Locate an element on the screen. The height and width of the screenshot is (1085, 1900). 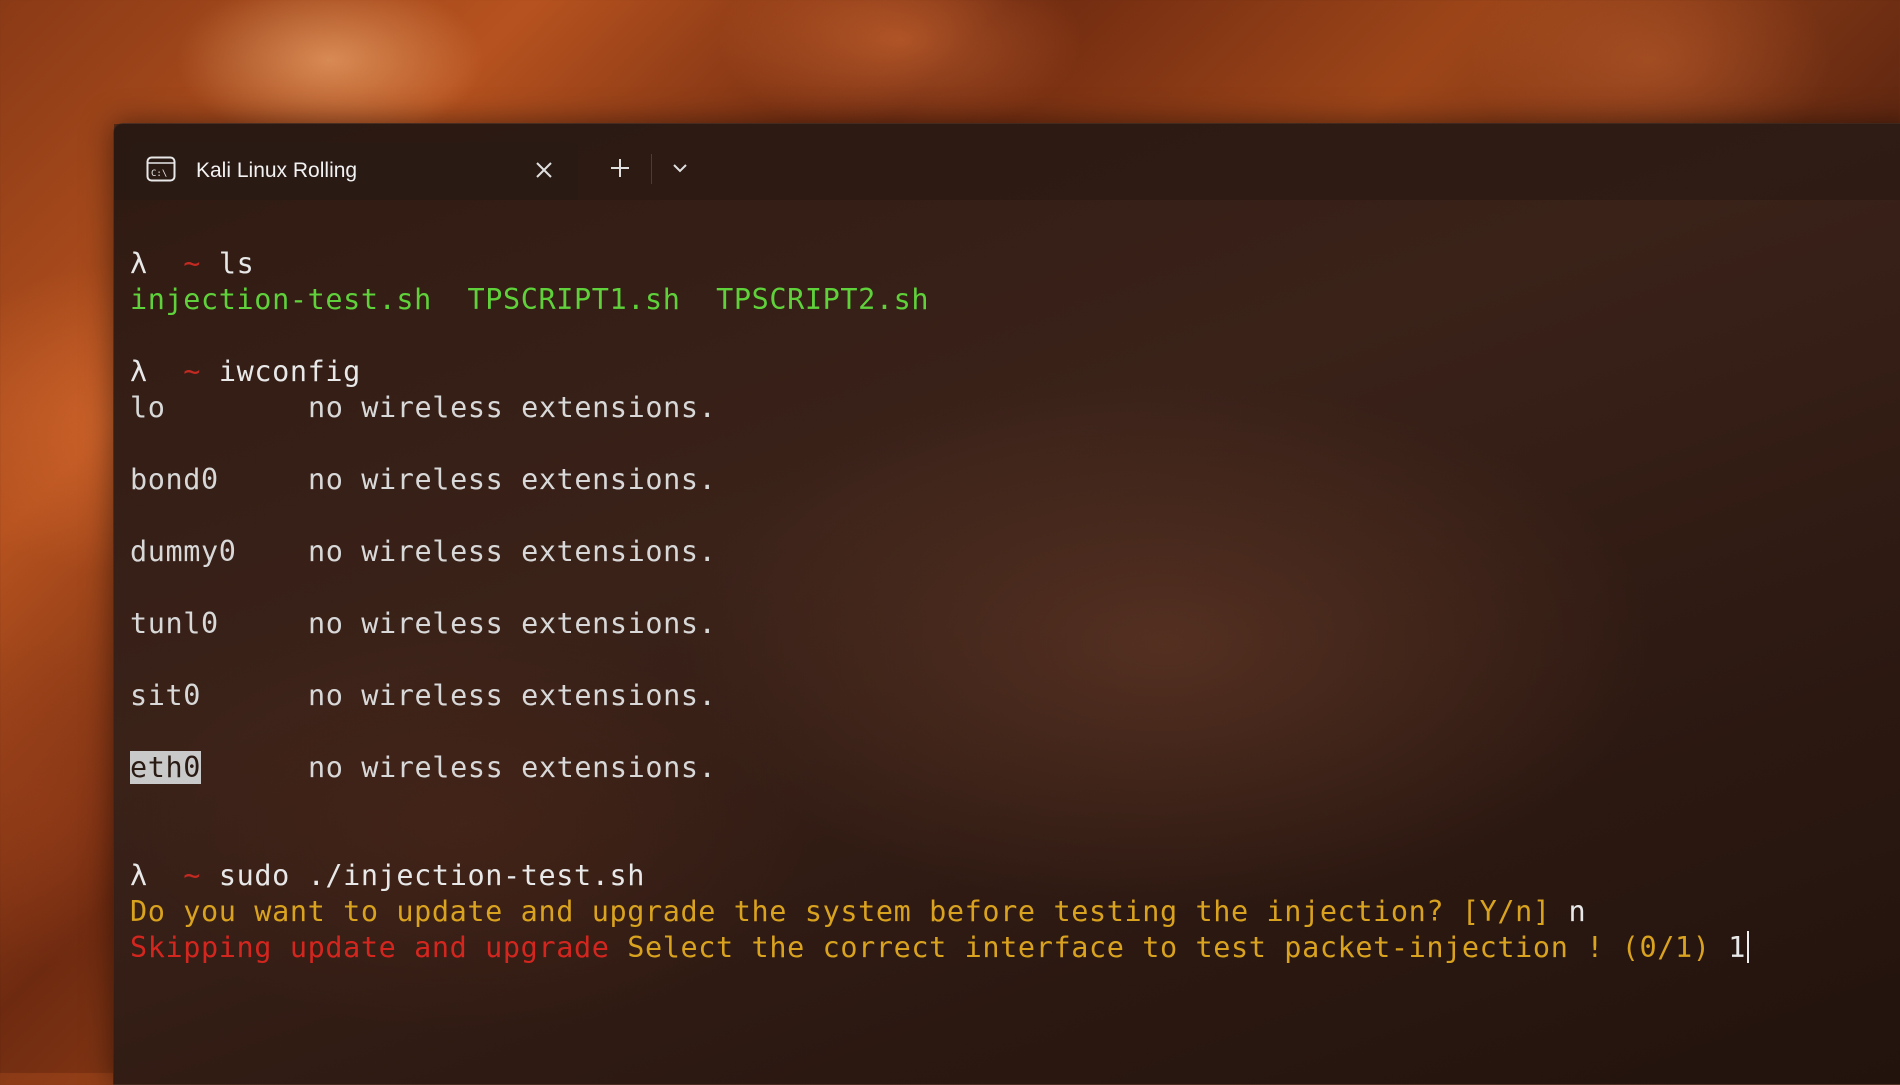
tab-bar: C:\ Kali Linux Rolling is located at coordinates (1007, 162).